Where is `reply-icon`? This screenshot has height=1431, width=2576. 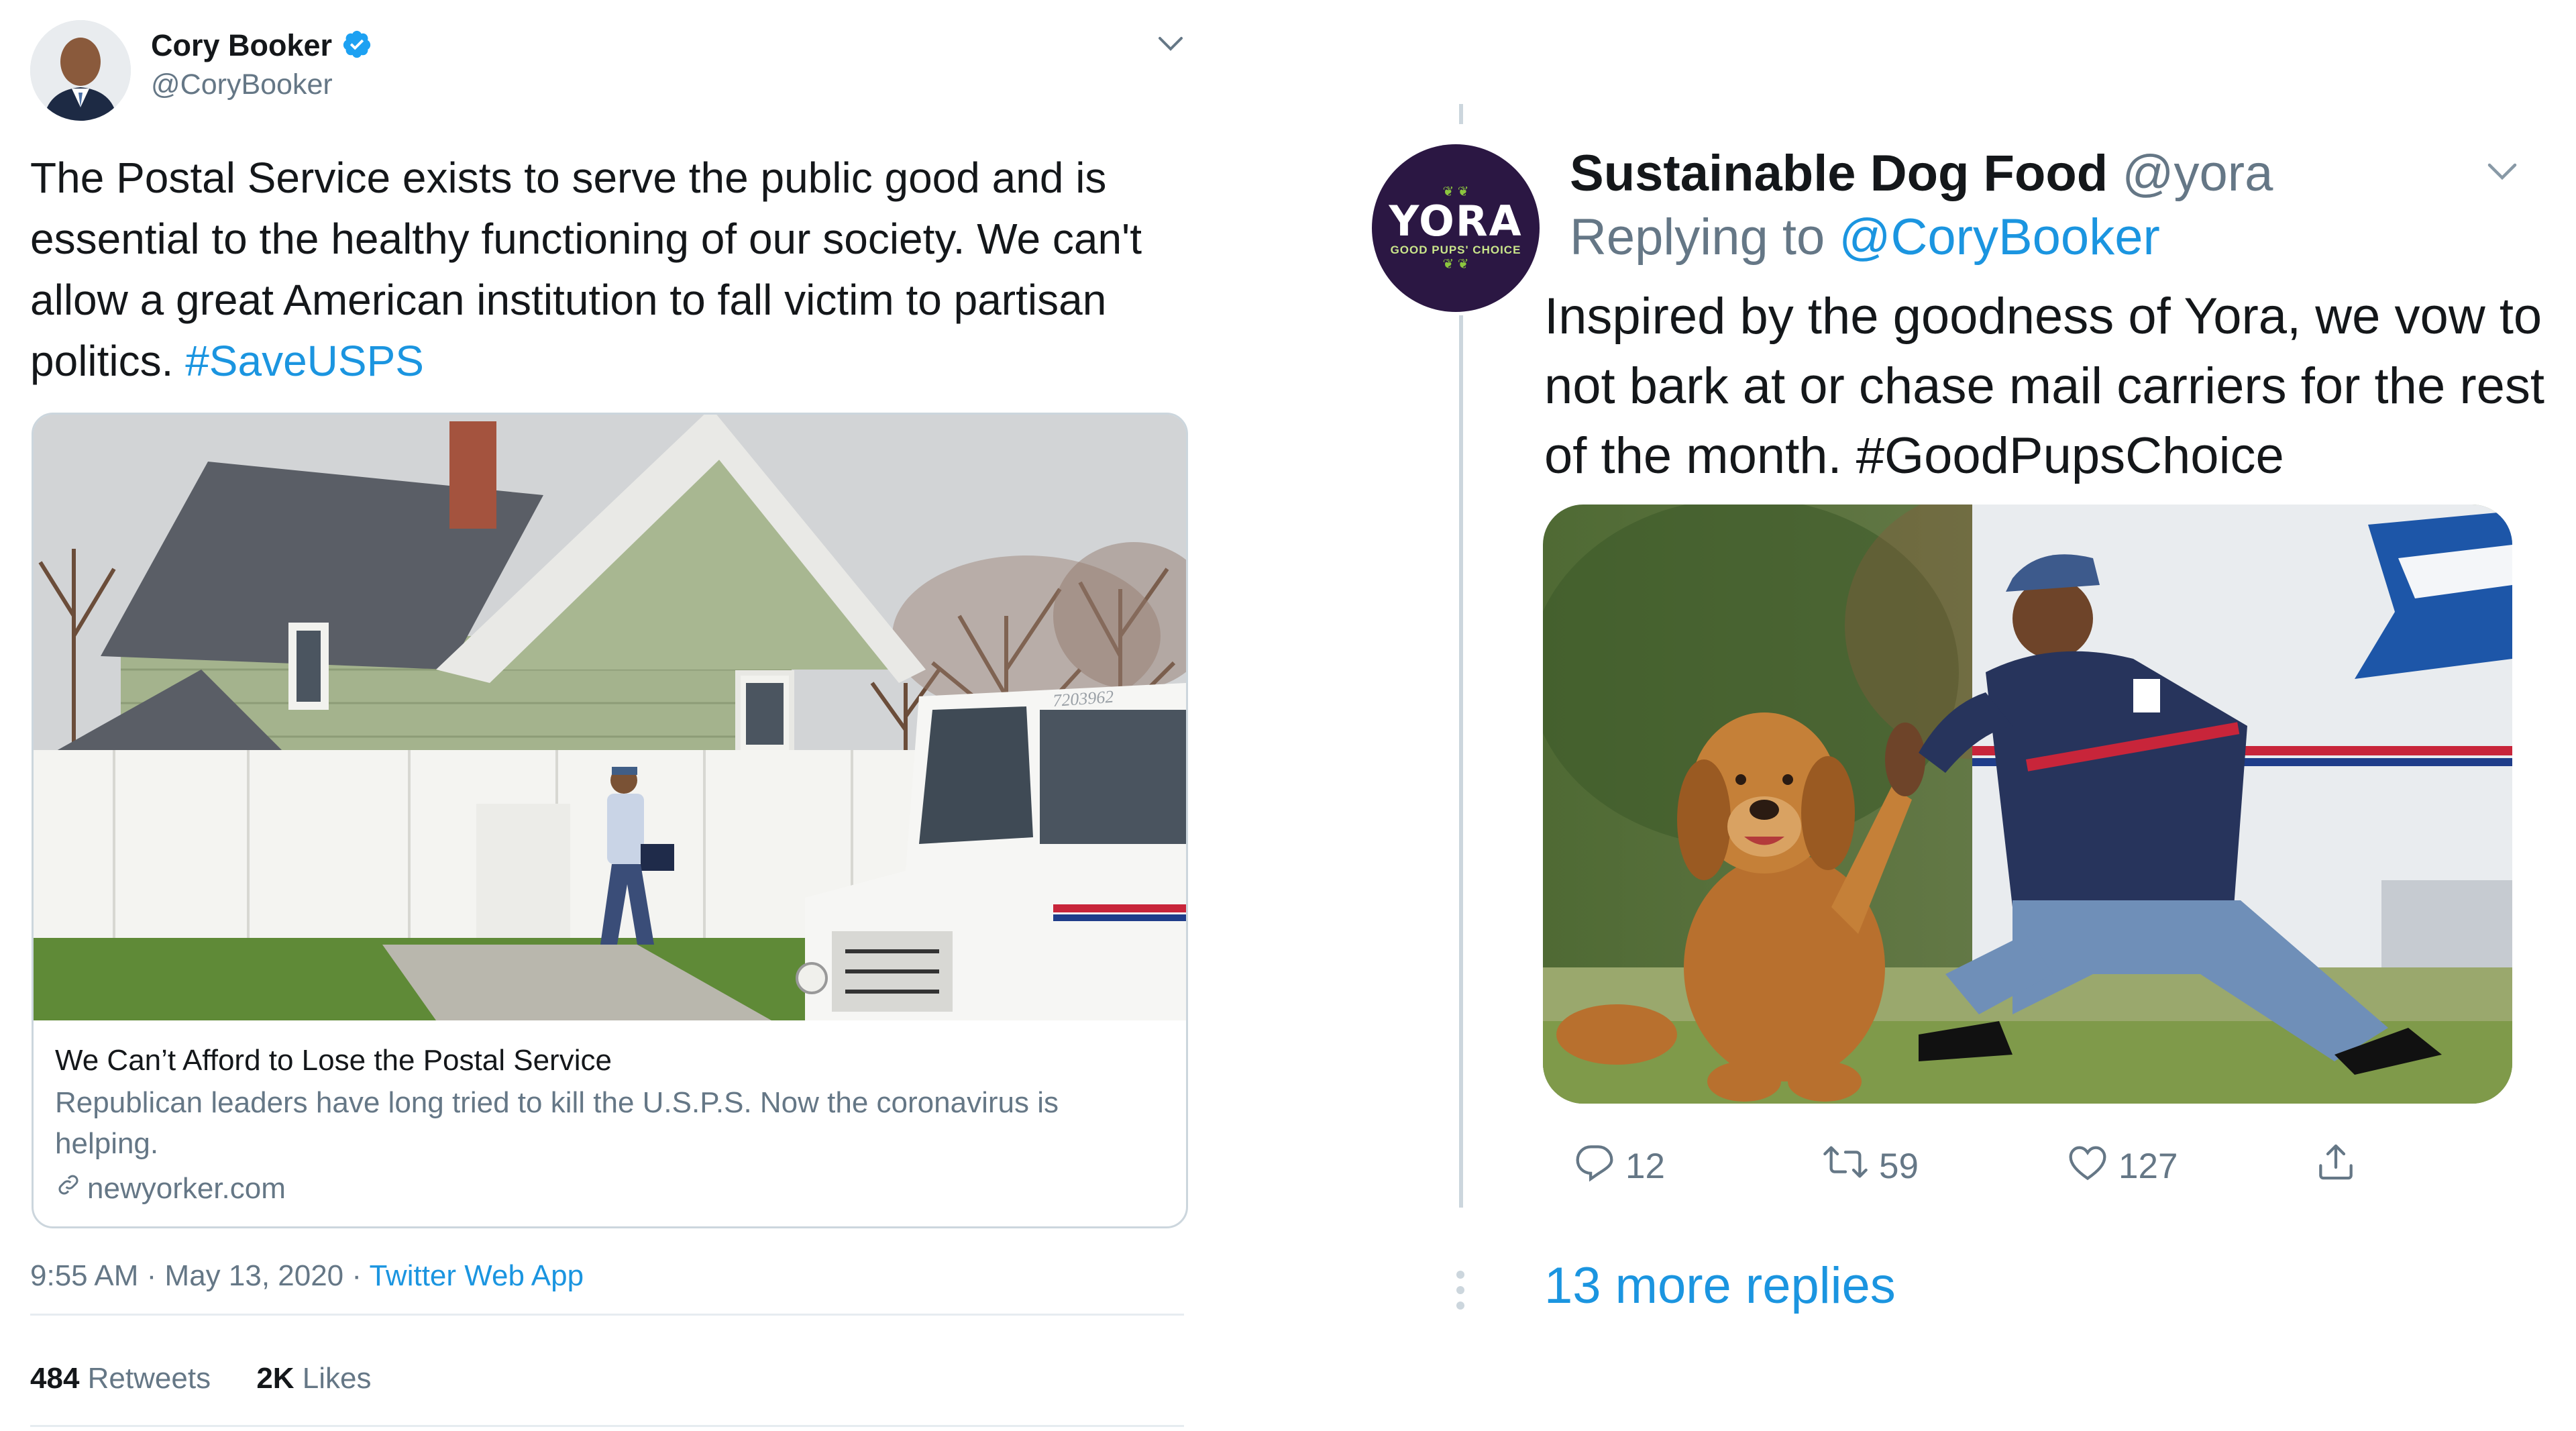
reply-icon is located at coordinates (1594, 1166).